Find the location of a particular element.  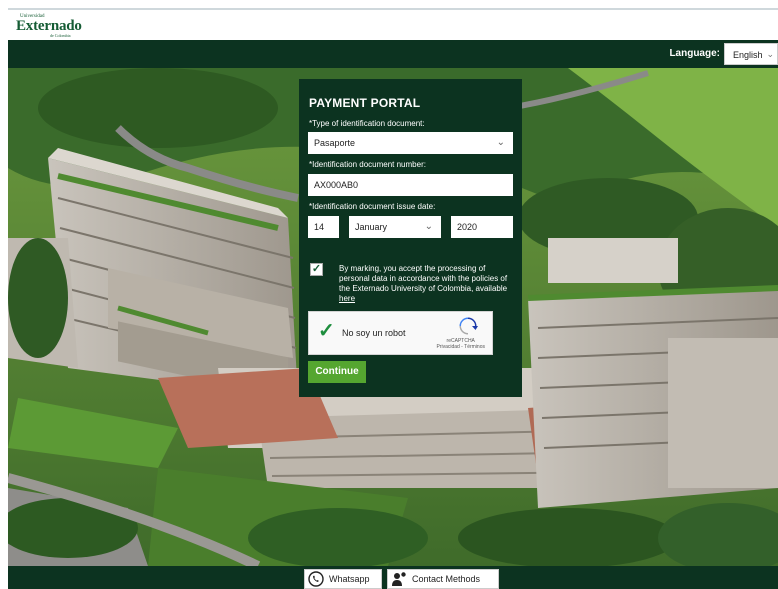

consent-policy-link: here is located at coordinates (347, 298).